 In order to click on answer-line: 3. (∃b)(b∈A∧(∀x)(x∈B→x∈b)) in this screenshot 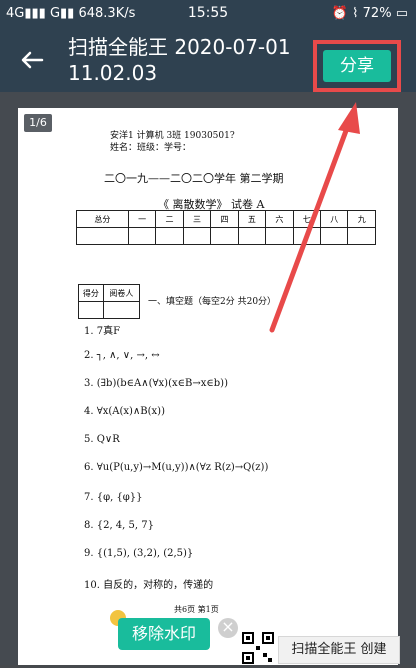, I will do `click(156, 383)`.